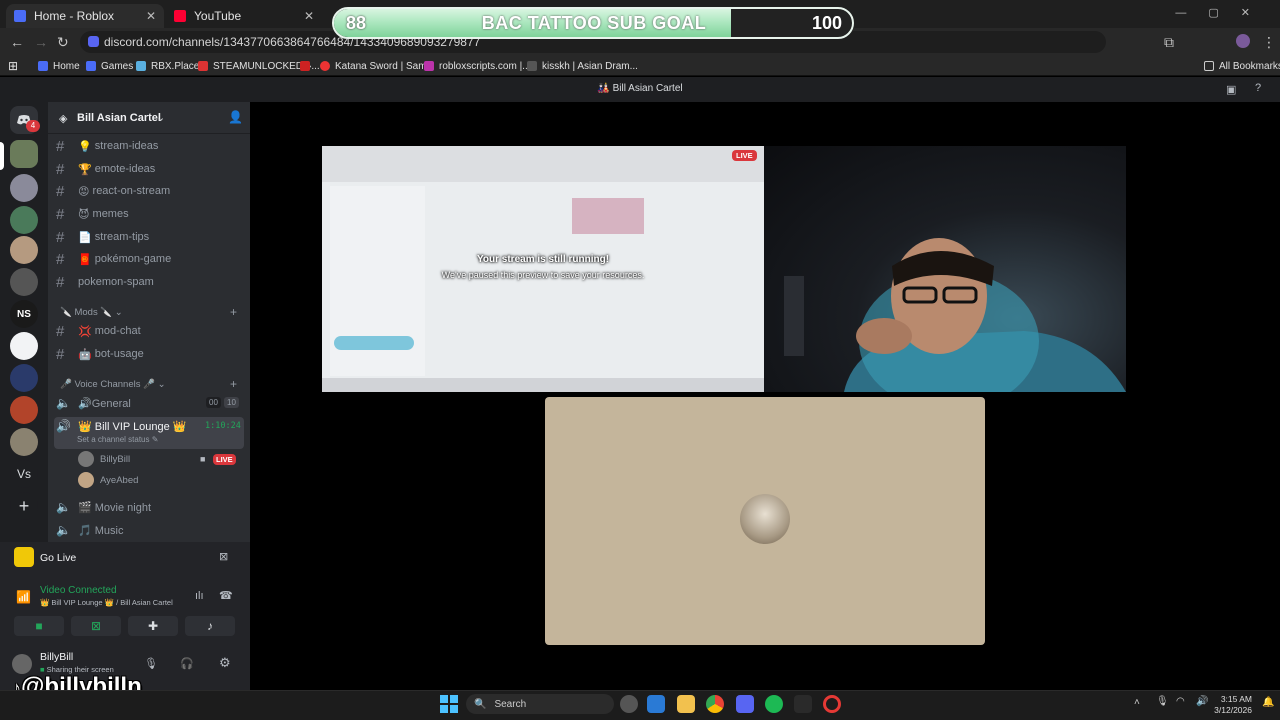 The image size is (1280, 720). Describe the element at coordinates (78, 590) in the screenshot. I see `video-connected-status: Video Connected` at that location.